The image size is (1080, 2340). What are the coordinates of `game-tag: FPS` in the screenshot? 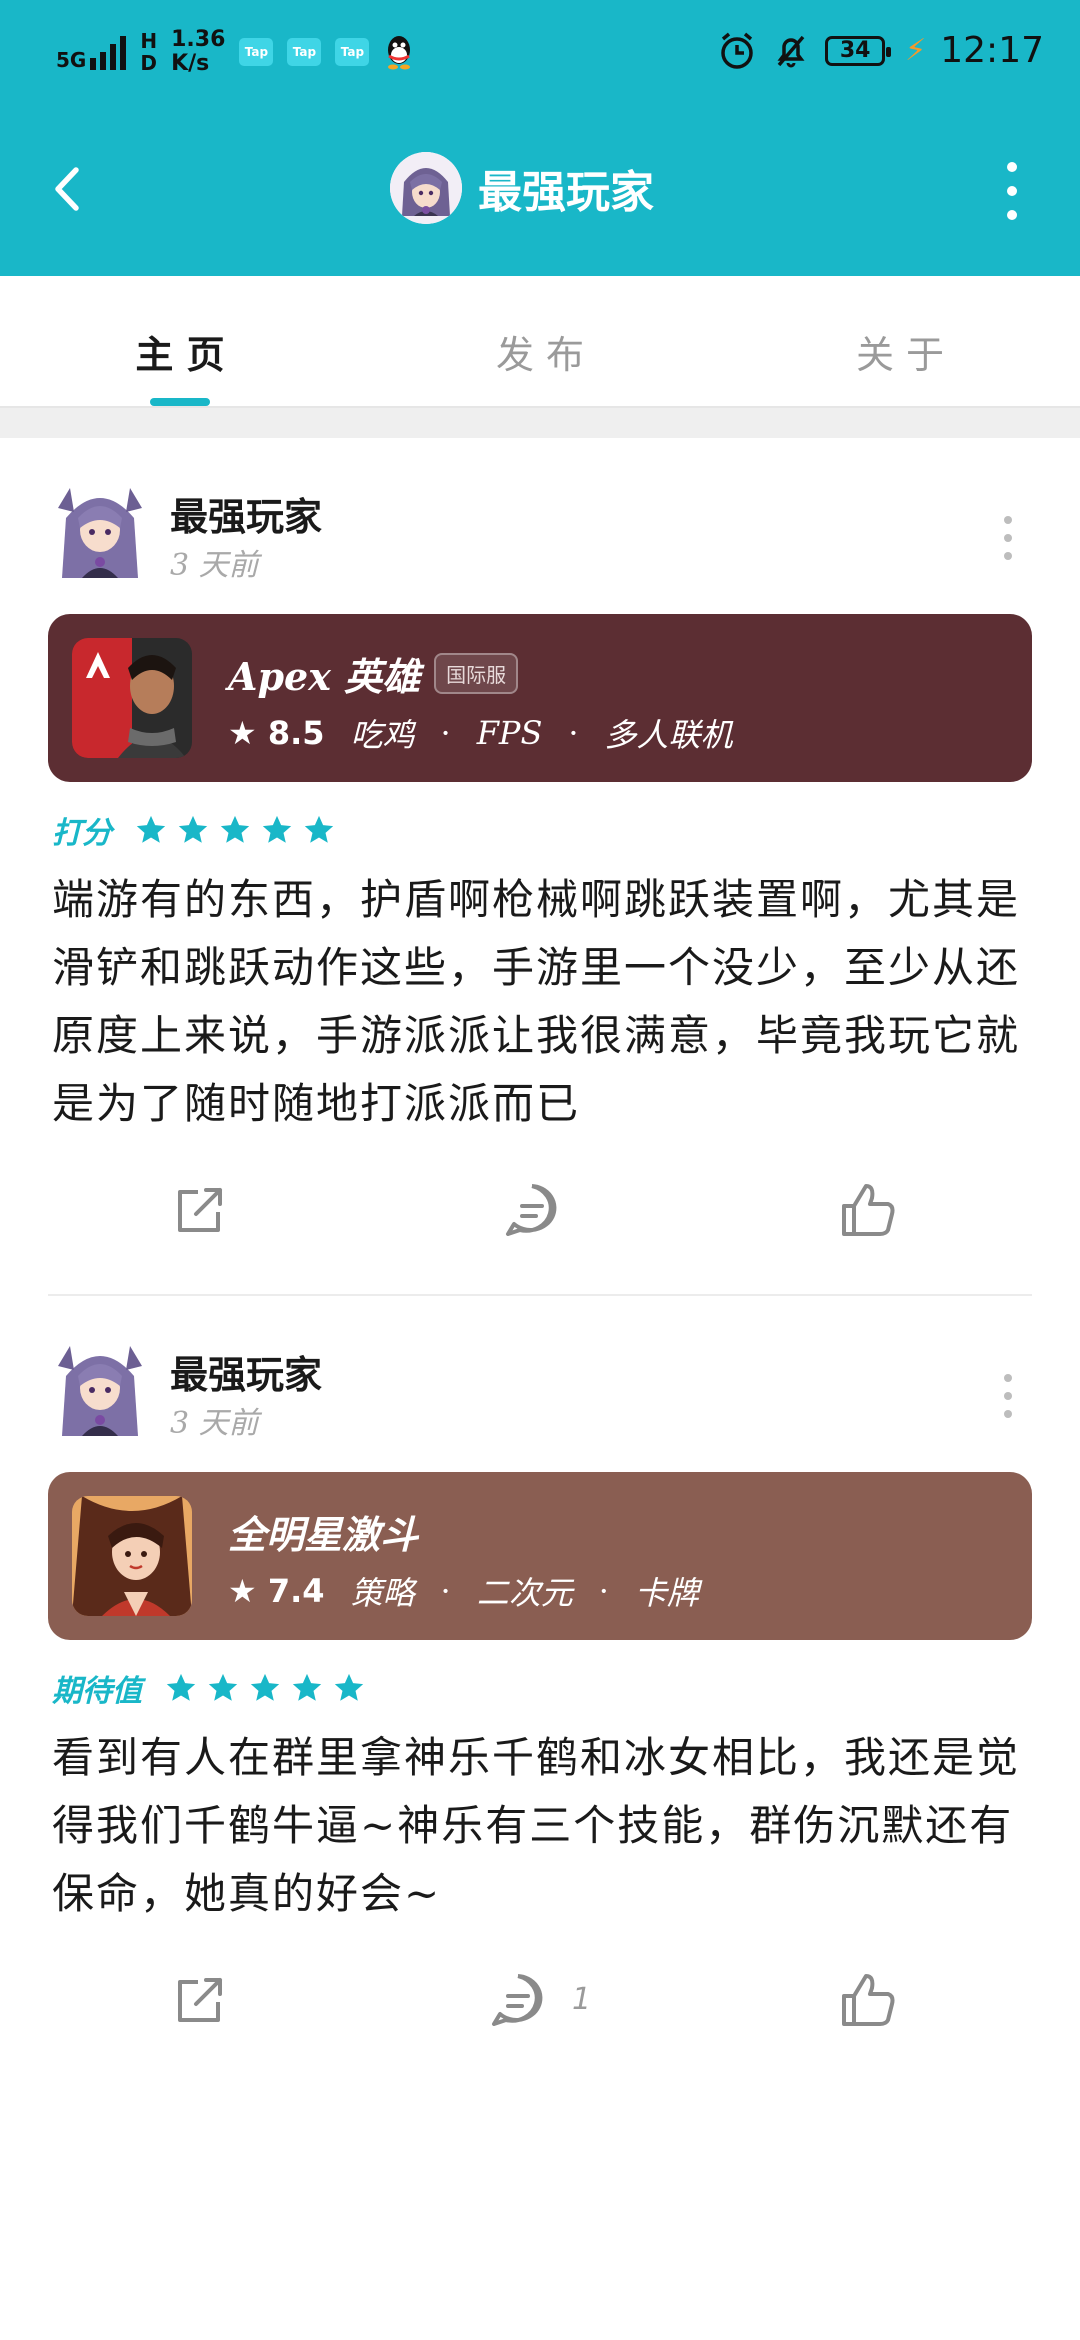 It's located at (509, 733).